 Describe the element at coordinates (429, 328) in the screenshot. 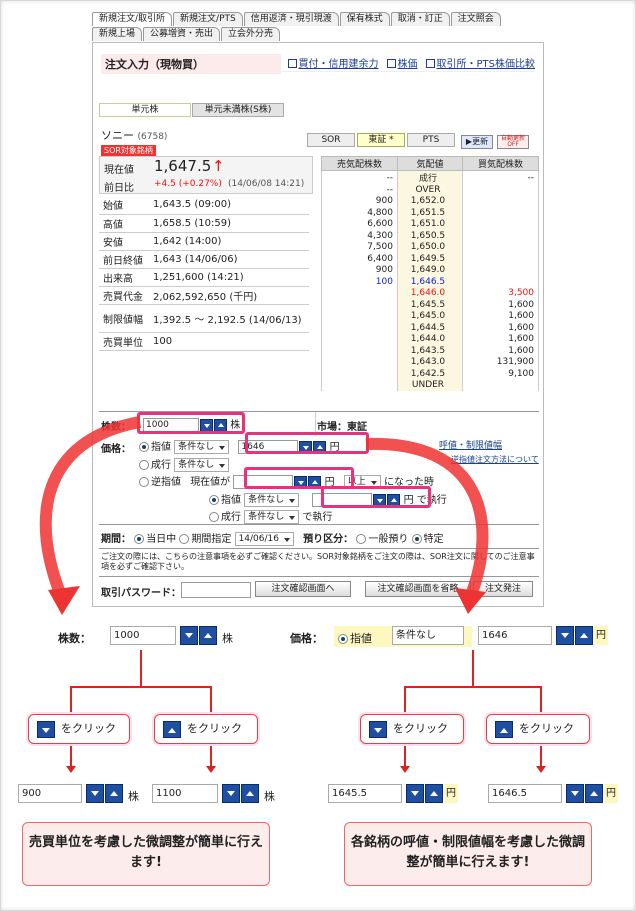

I see `board-cell: 1,644.5` at that location.